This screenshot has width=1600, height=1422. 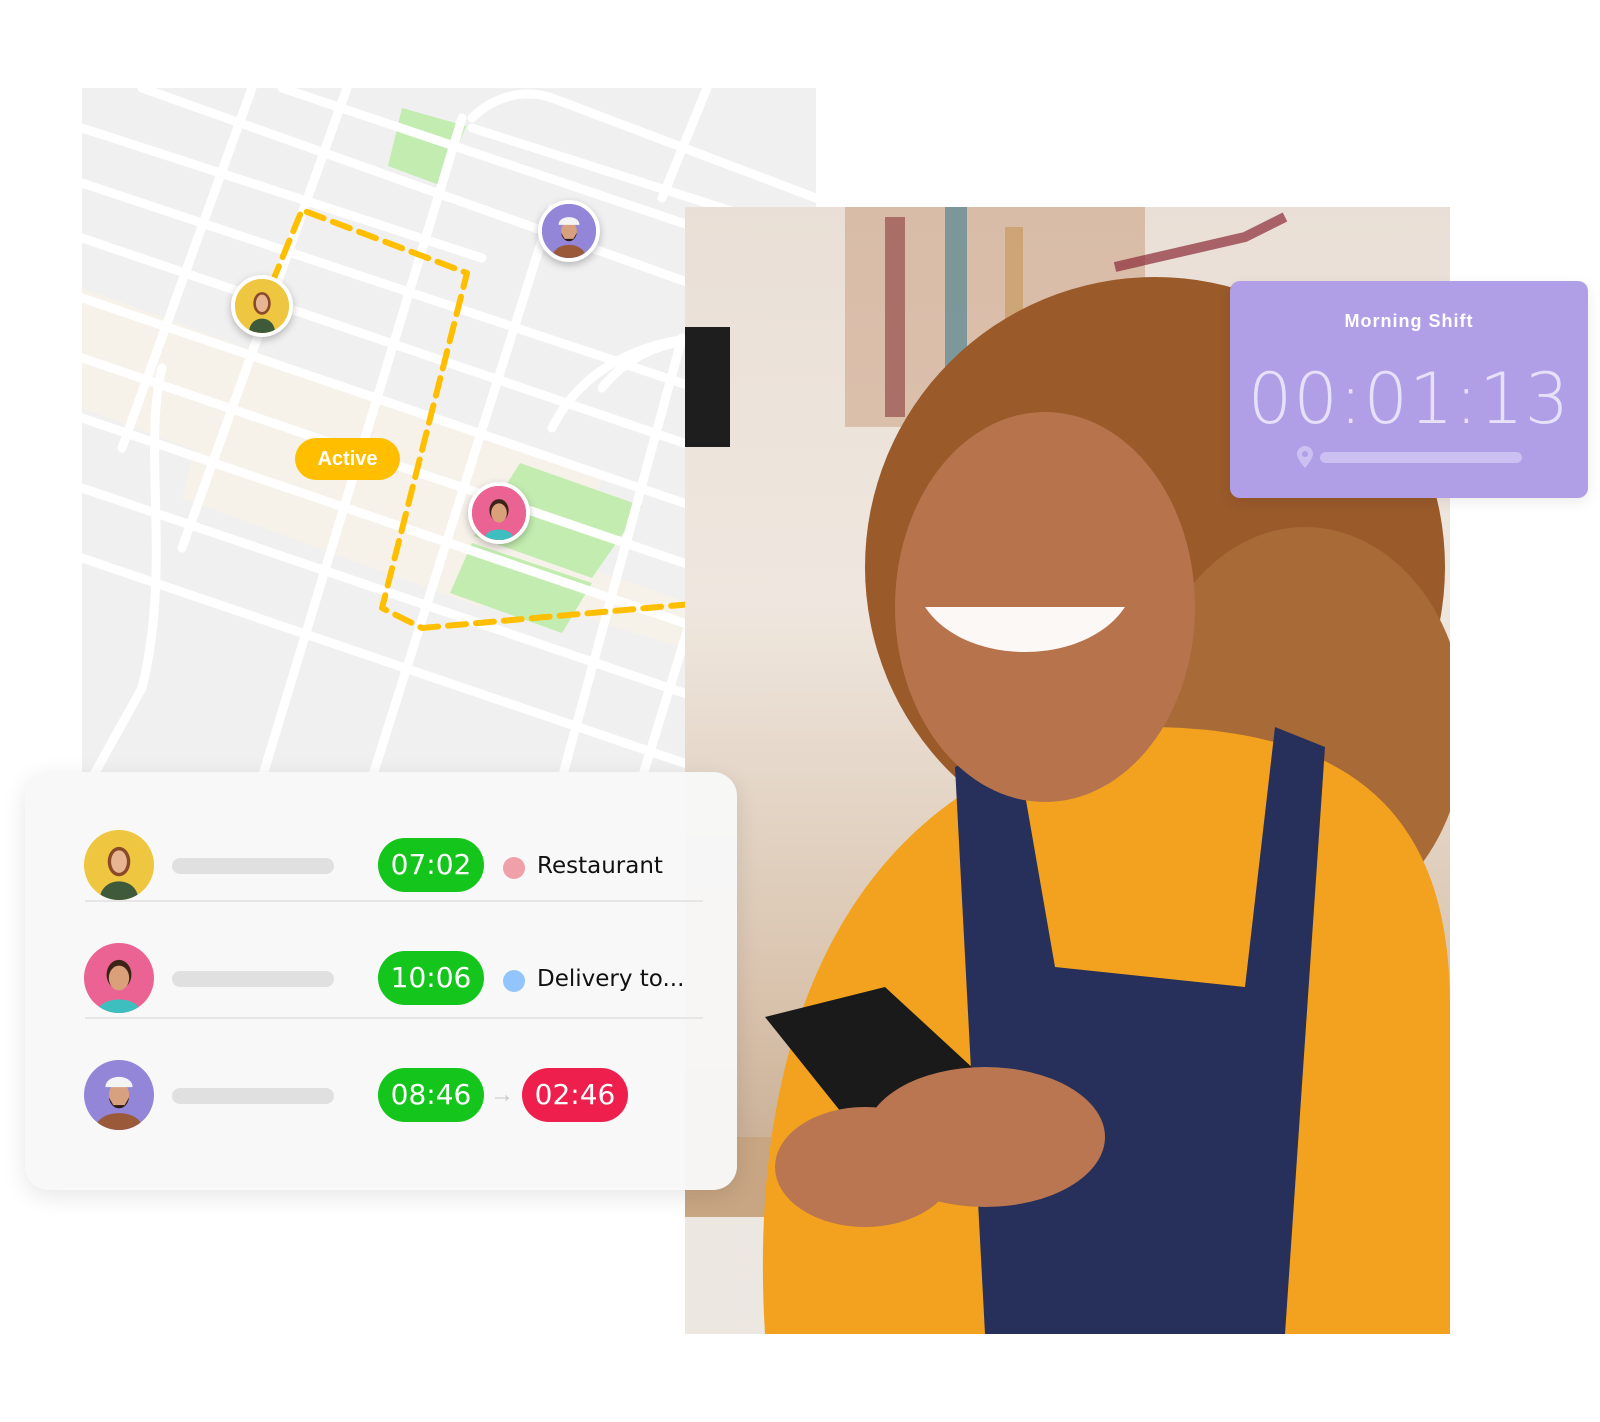 I want to click on clock-in-time: 10:06, so click(x=431, y=978).